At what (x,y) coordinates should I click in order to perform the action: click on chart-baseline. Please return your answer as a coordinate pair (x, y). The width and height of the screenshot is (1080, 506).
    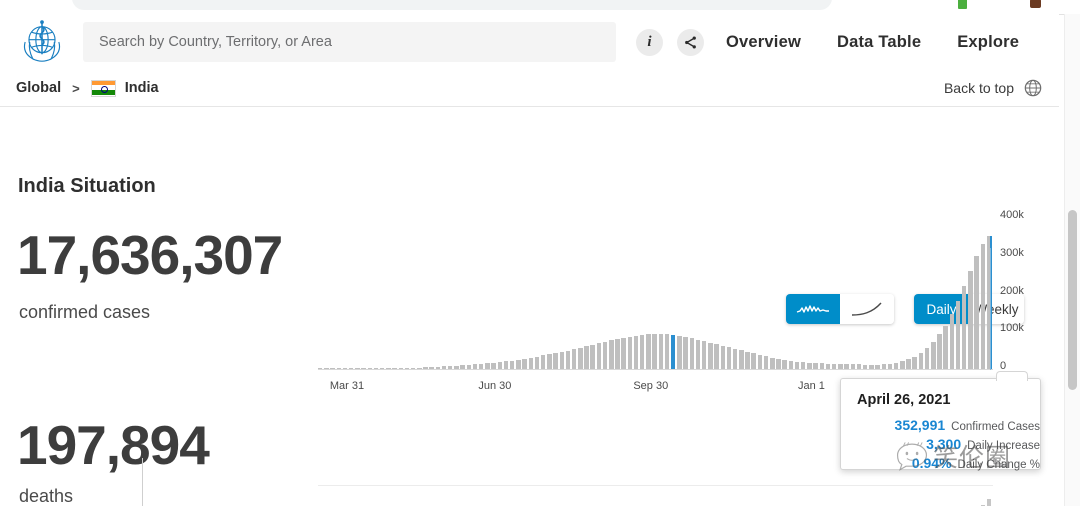
    Looking at the image, I should click on (655, 369).